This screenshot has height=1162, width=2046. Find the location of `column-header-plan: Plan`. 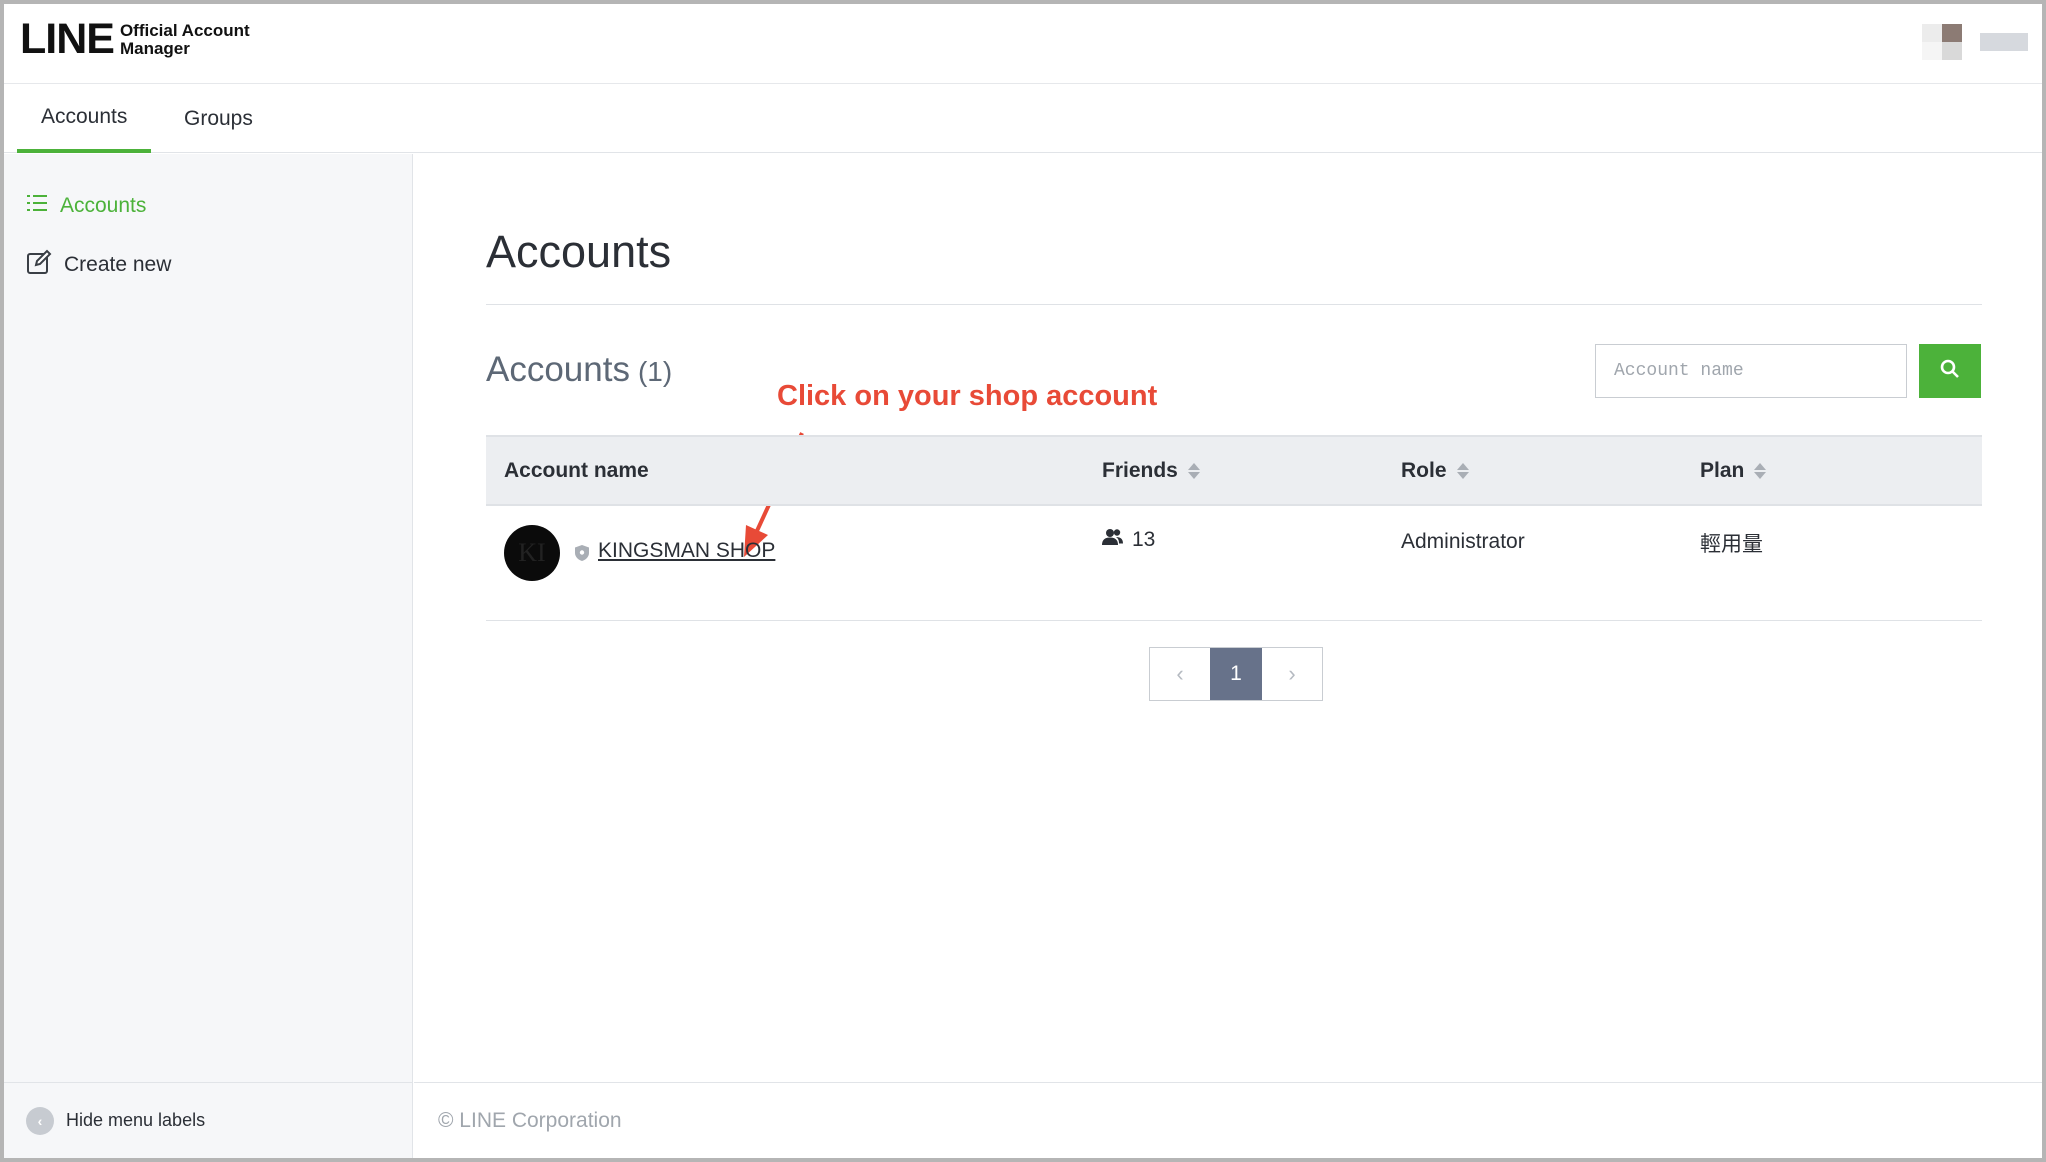

column-header-plan: Plan is located at coordinates (1733, 470).